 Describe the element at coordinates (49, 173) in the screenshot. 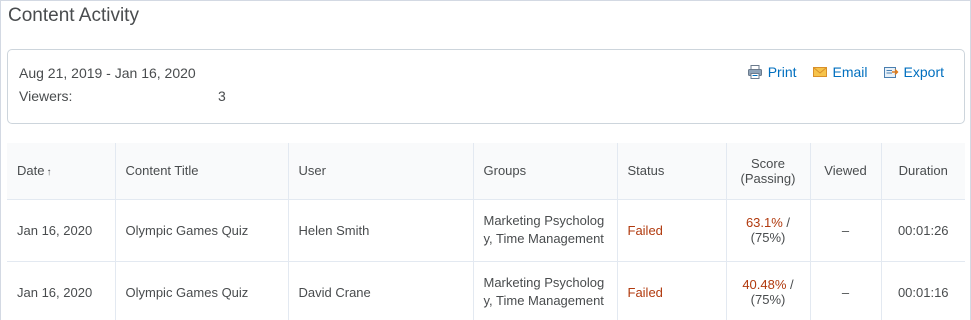

I see `sort-ascending-icon: ↑` at that location.